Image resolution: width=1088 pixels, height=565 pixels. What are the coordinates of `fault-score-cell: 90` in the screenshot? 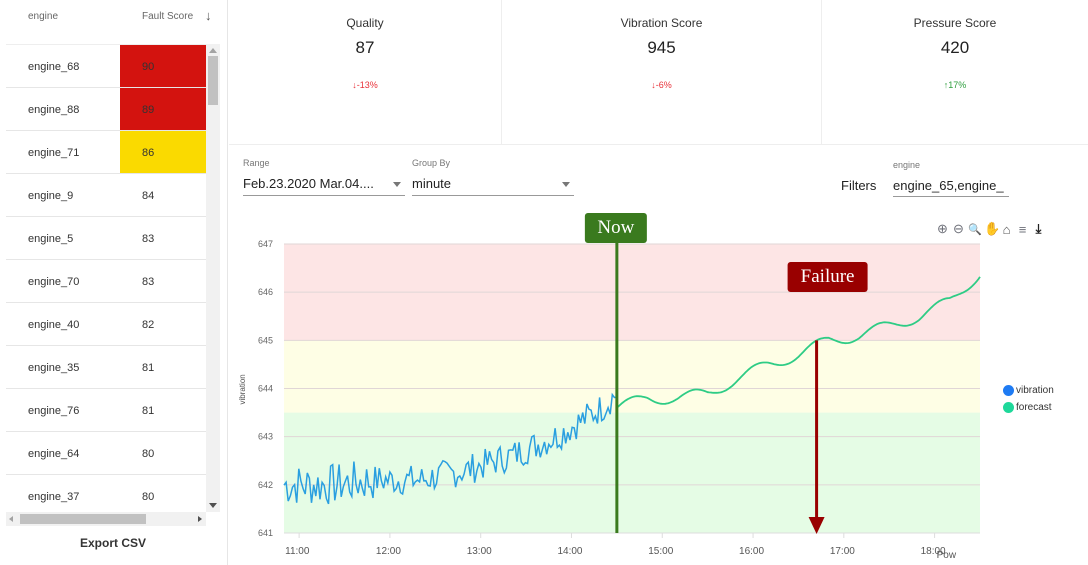 It's located at (163, 66).